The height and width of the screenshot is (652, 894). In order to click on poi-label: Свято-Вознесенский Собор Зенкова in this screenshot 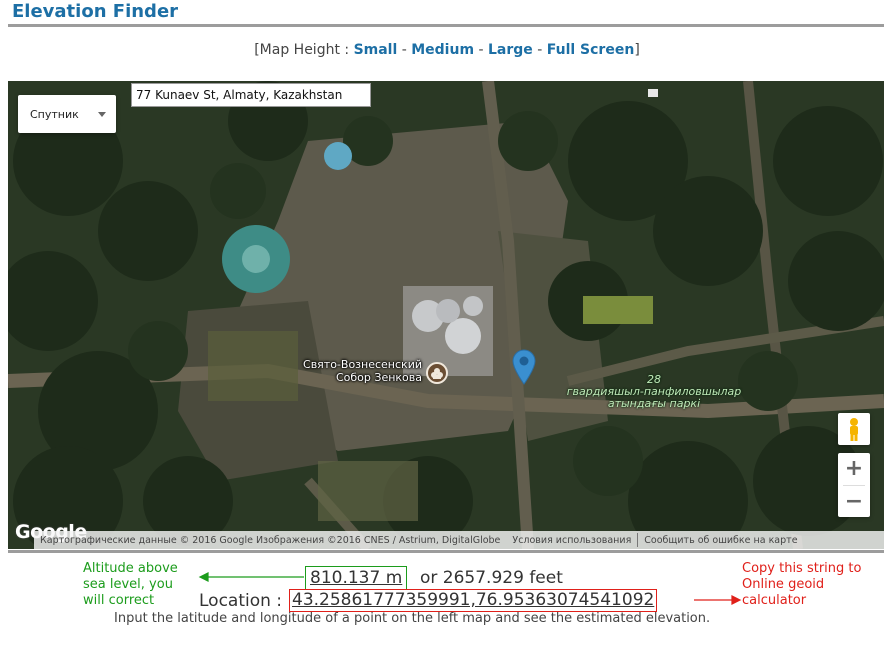, I will do `click(350, 371)`.